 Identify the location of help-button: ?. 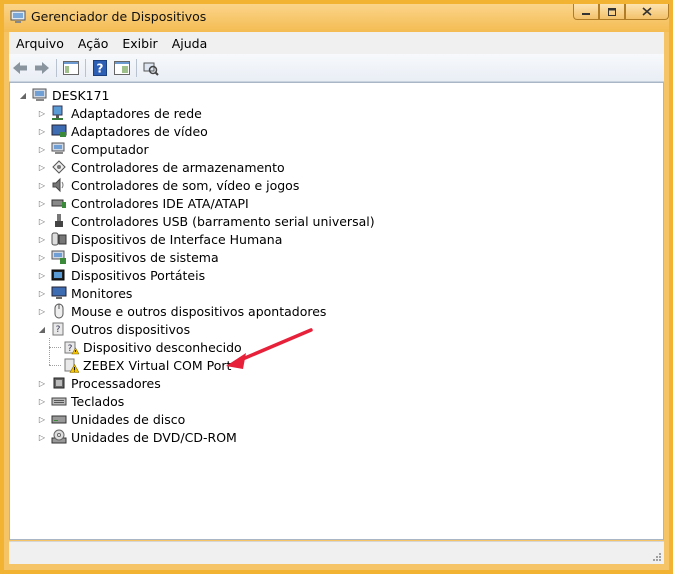
(100, 68).